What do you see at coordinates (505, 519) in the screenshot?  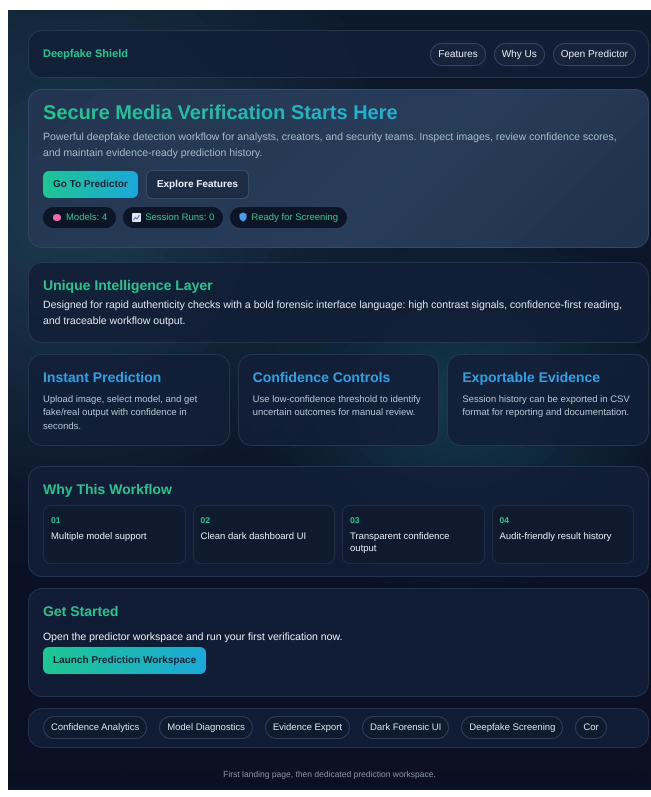 I see `step-number: 04` at bounding box center [505, 519].